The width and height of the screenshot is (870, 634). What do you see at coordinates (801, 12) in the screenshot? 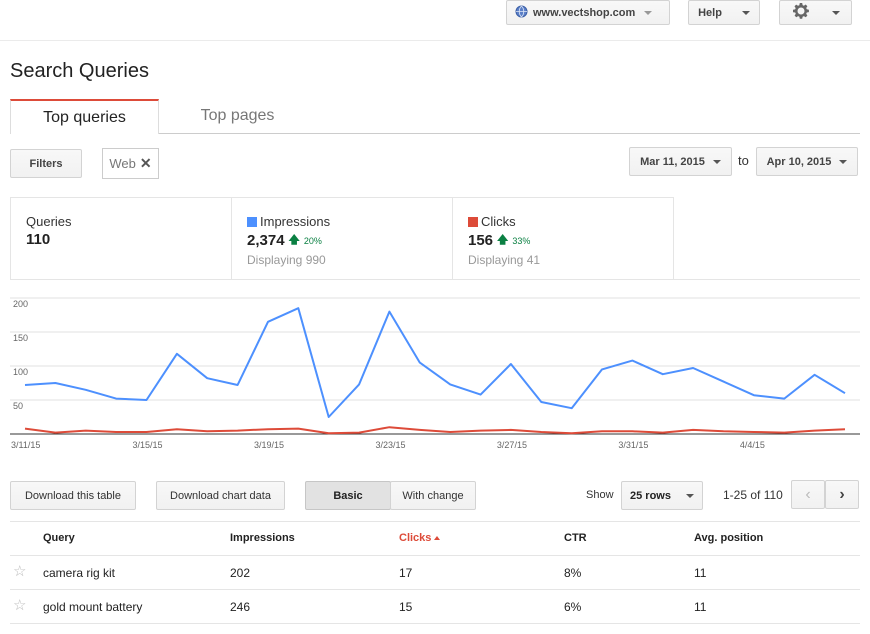
I see `gear-icon` at bounding box center [801, 12].